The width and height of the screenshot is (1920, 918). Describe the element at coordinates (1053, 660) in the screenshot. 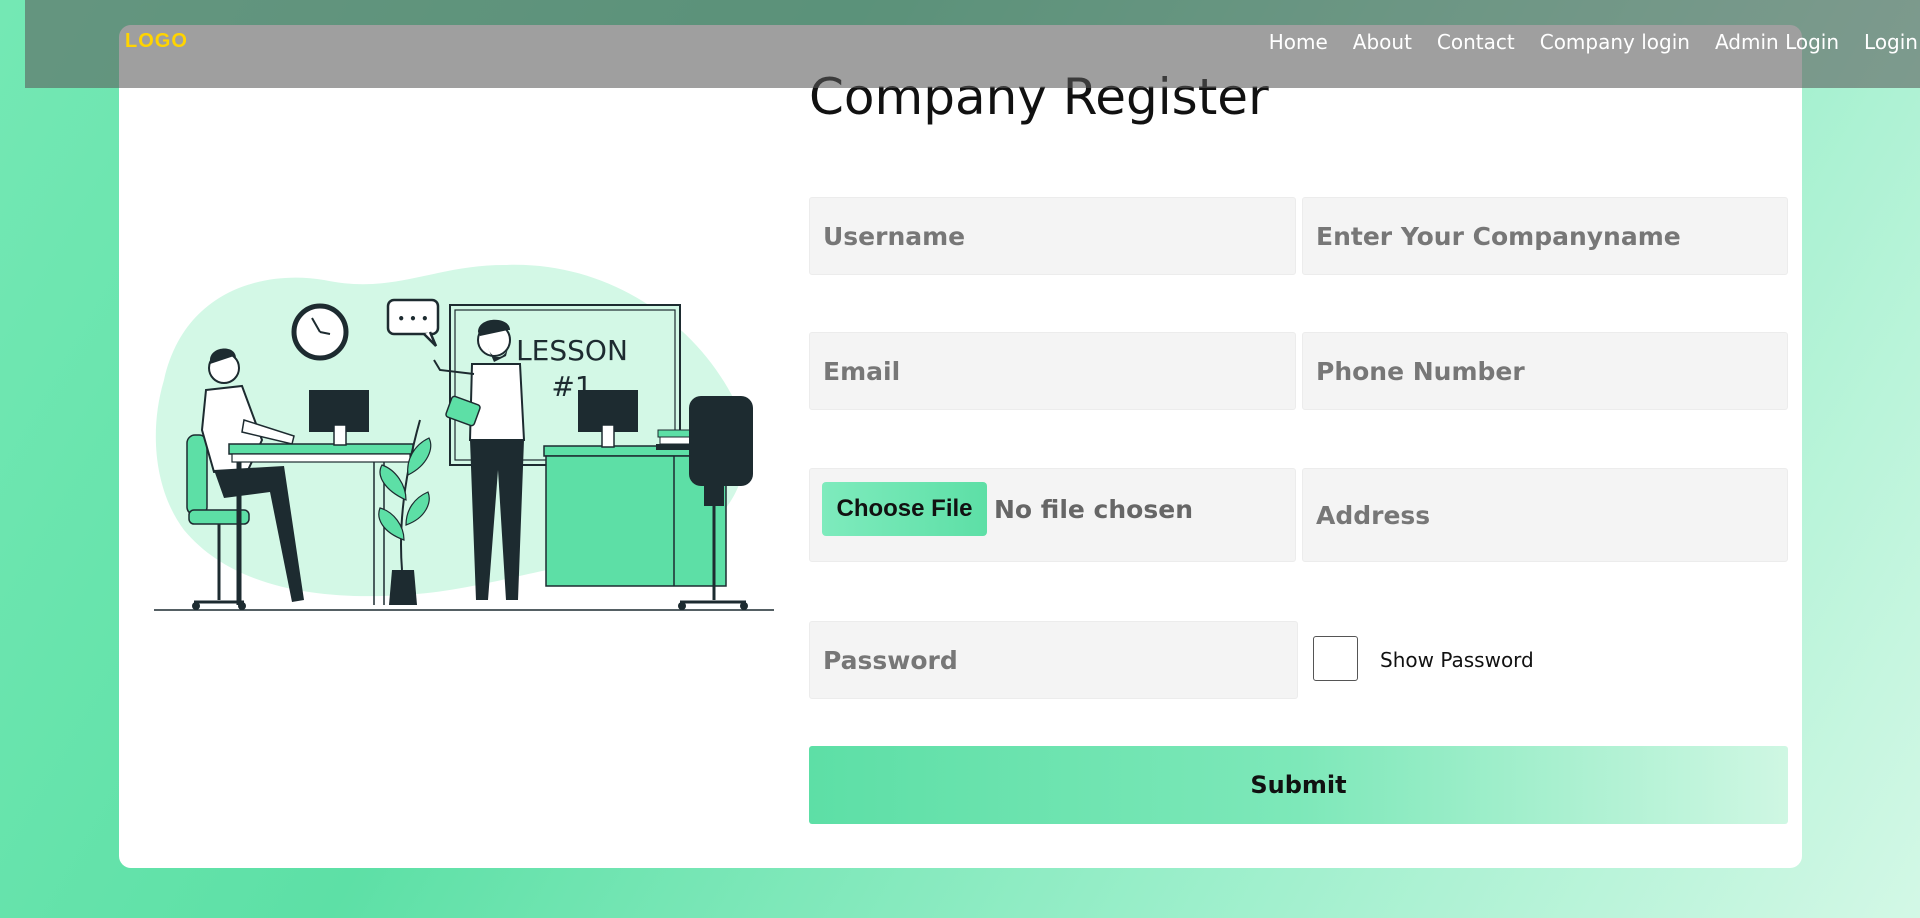

I see `password-input` at that location.